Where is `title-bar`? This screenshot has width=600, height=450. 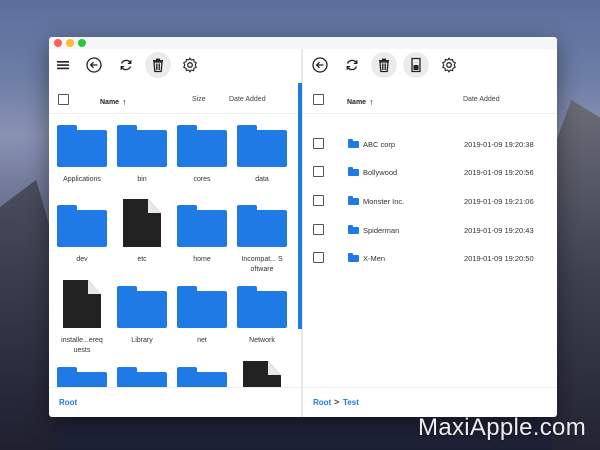 title-bar is located at coordinates (303, 43).